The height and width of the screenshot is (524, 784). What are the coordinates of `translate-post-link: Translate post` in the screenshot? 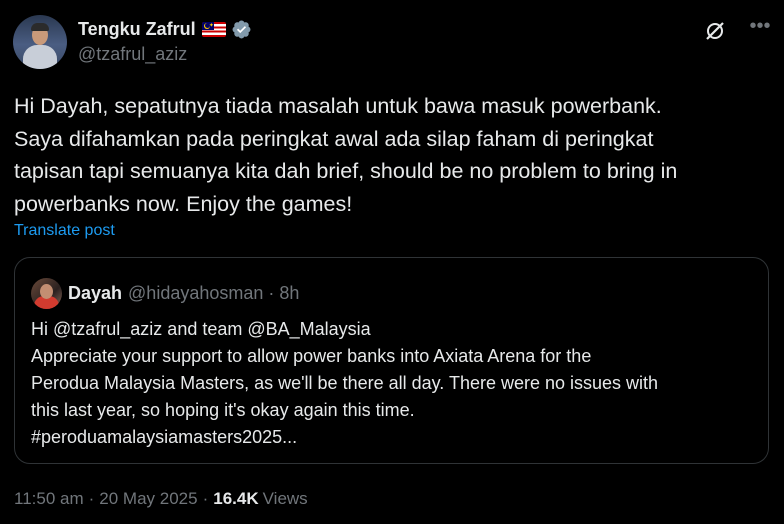 It's located at (64, 231).